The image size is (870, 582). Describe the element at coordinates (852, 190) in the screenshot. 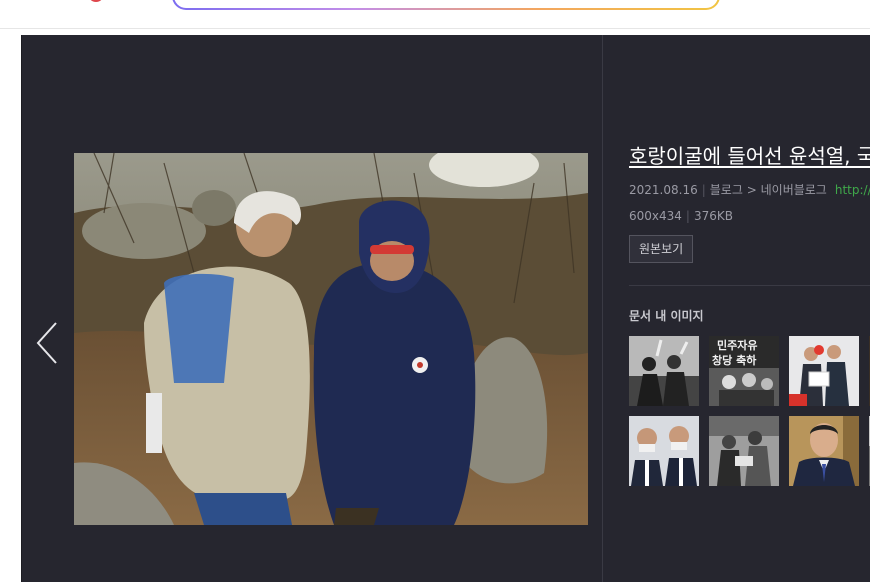

I see `source-url-link: http://b` at that location.